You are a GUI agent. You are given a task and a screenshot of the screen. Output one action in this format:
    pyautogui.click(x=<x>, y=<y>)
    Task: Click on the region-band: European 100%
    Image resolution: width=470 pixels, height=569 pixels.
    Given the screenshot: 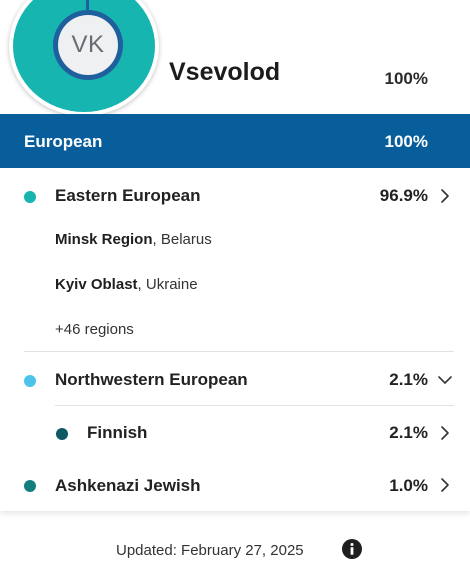 What is the action you would take?
    pyautogui.click(x=235, y=141)
    